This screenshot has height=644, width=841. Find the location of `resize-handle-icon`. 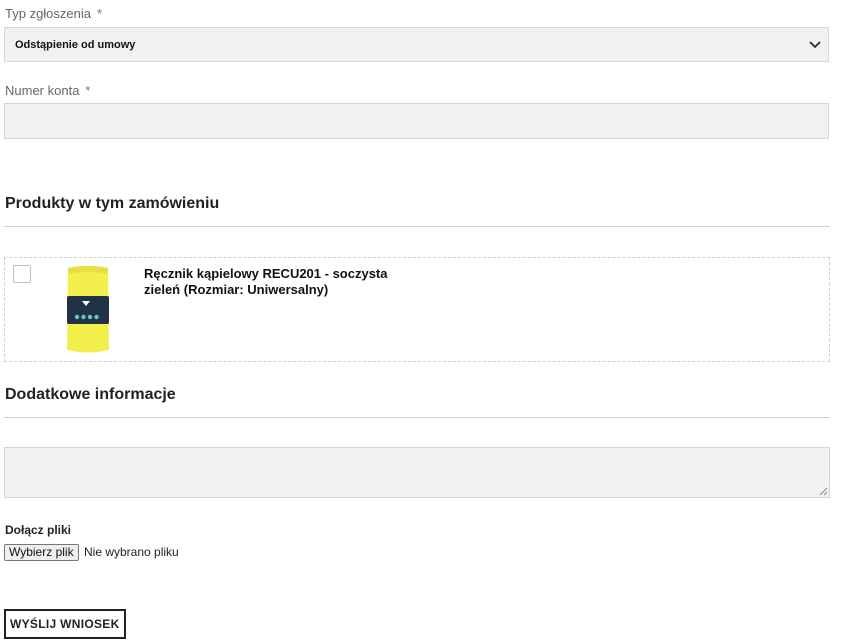

resize-handle-icon is located at coordinates (823, 491).